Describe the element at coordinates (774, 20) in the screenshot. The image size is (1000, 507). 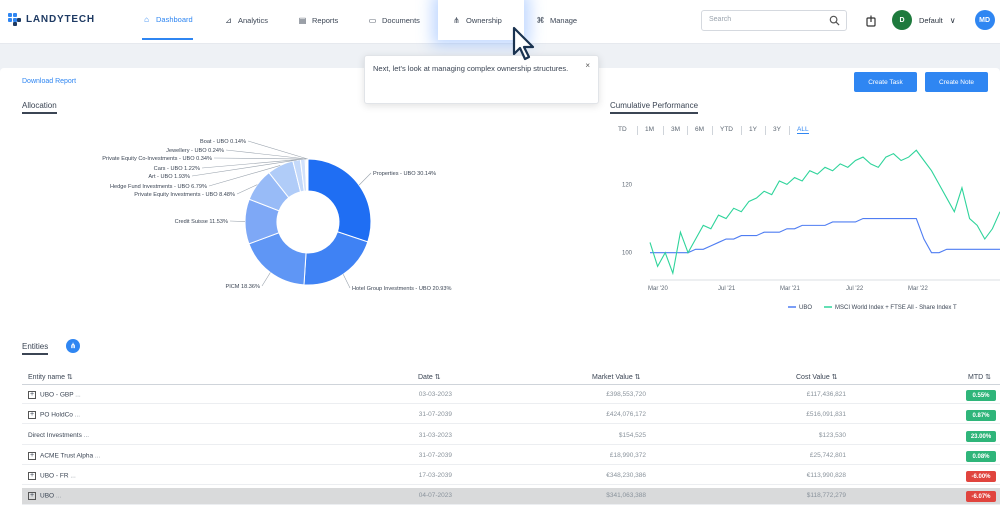
I see `search-input: Search` at that location.